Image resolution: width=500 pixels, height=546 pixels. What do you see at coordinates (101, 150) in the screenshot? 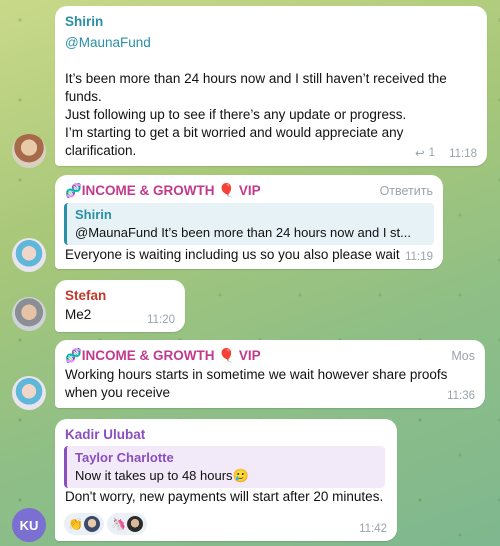
I see `message-text-line: clarification.` at bounding box center [101, 150].